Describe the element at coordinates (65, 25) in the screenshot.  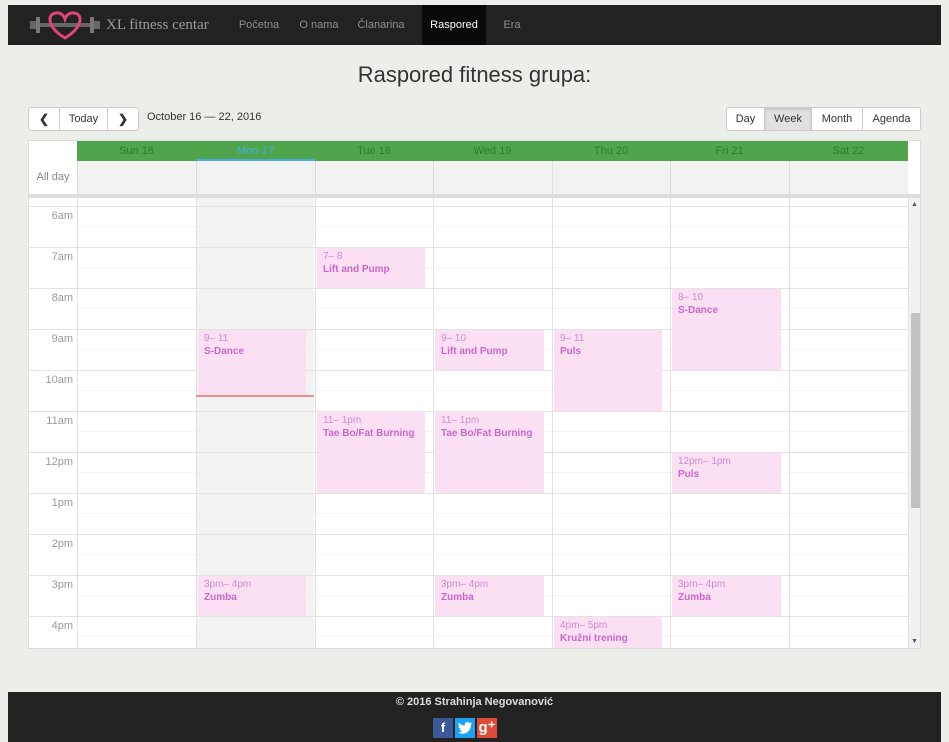
I see `heart-dumbbell-icon` at that location.